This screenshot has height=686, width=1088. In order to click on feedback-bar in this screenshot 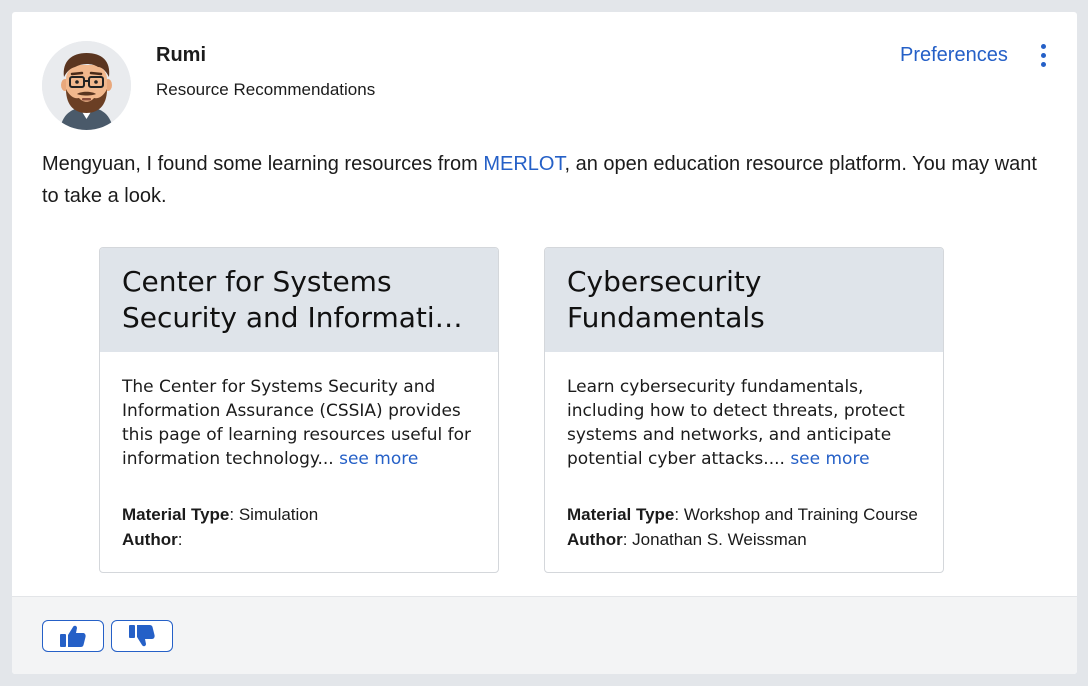, I will do `click(544, 635)`.